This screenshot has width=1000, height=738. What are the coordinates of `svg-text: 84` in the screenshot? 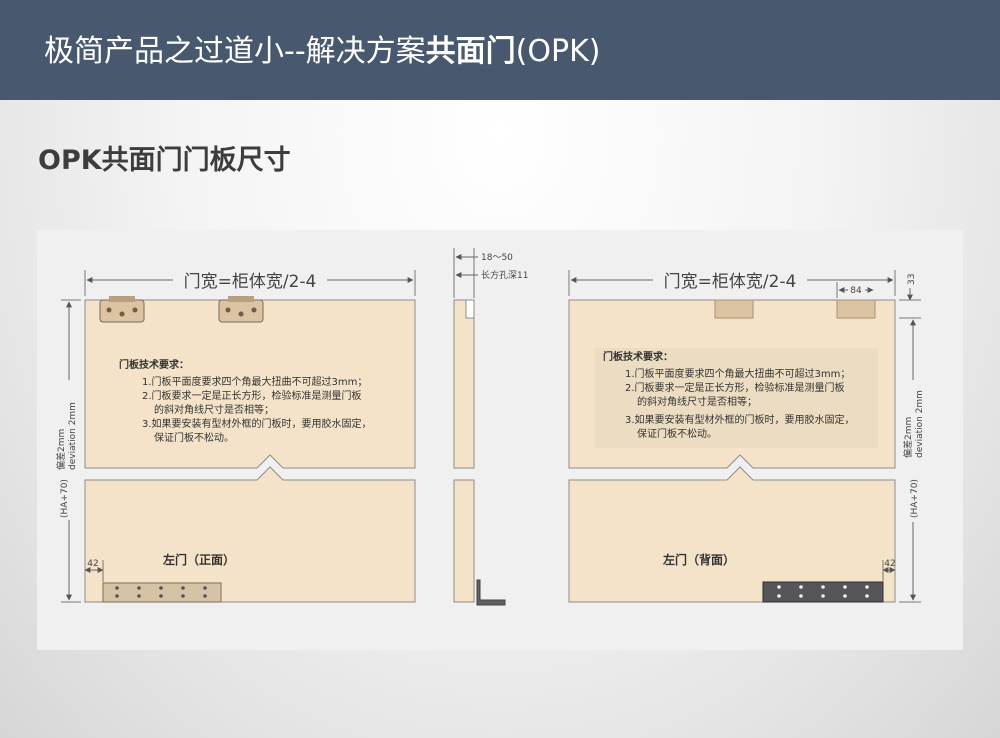 It's located at (856, 291).